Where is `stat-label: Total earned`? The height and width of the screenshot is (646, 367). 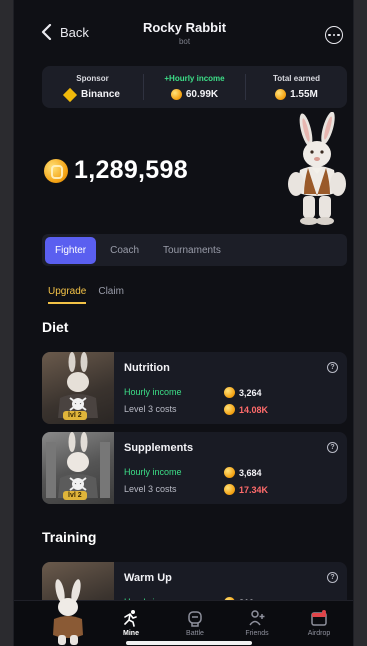
stat-label: Total earned is located at coordinates (296, 78).